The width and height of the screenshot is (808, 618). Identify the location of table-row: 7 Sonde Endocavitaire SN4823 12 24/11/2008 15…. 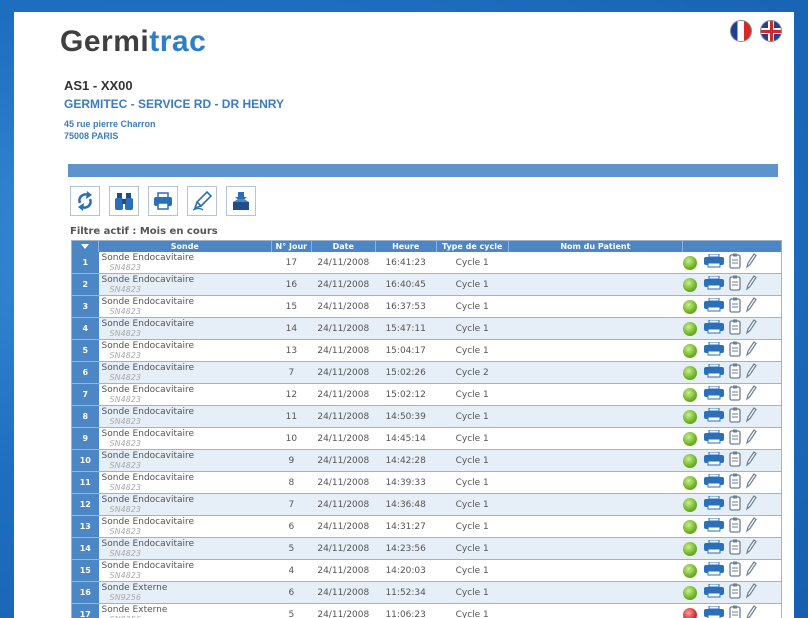
(426, 394).